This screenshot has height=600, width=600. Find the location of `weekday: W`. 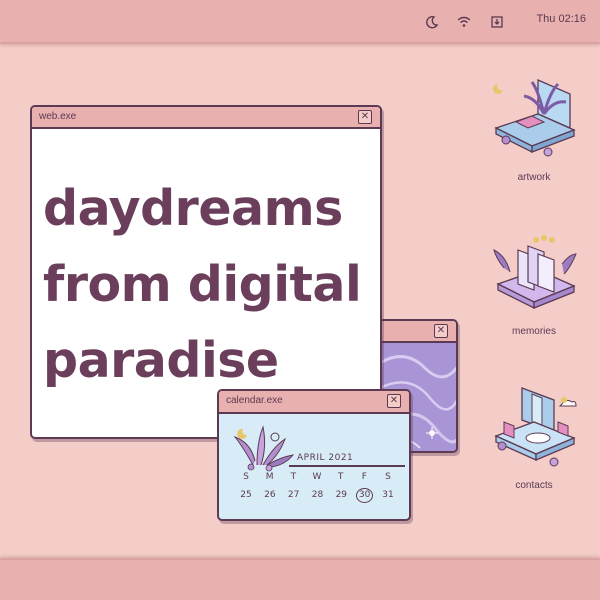

weekday: W is located at coordinates (317, 477).